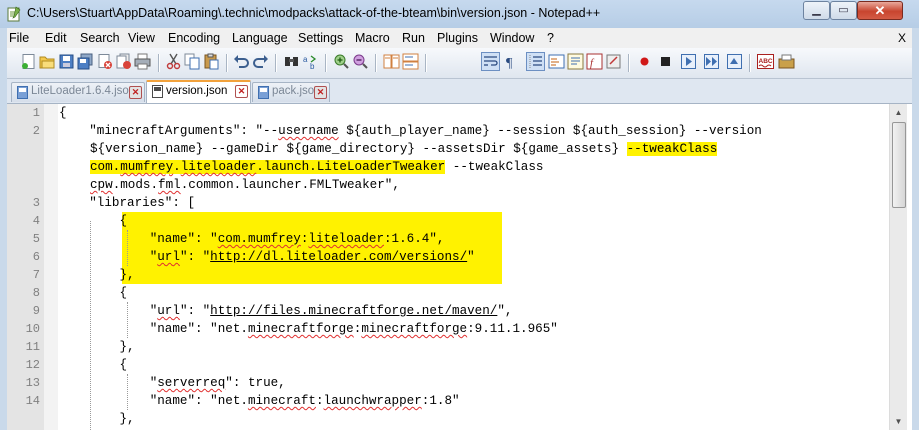 The width and height of the screenshot is (919, 430). I want to click on menu-plugins: Plugins, so click(457, 38).